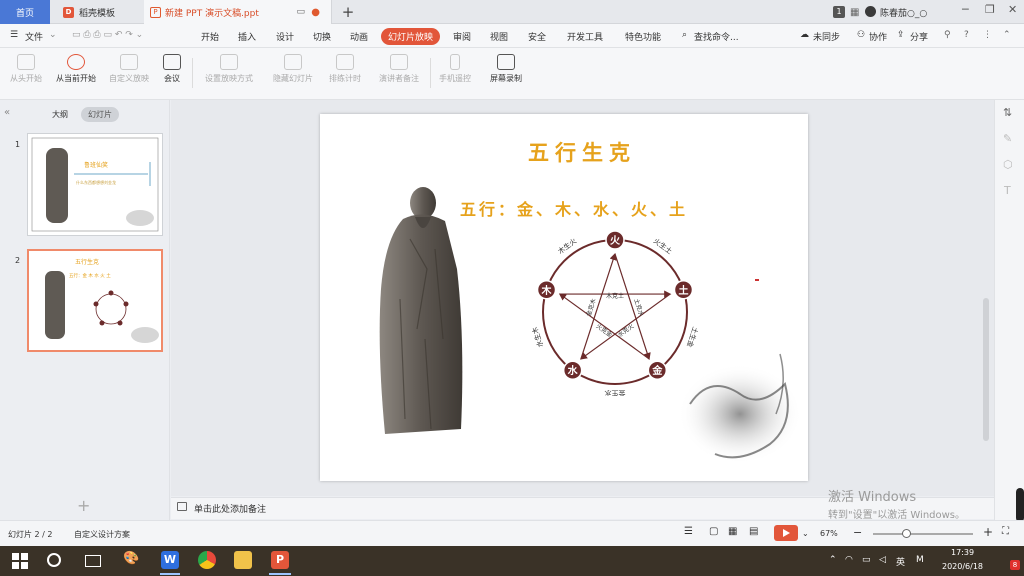  I want to click on collapse-panel-icon: «, so click(7, 112).